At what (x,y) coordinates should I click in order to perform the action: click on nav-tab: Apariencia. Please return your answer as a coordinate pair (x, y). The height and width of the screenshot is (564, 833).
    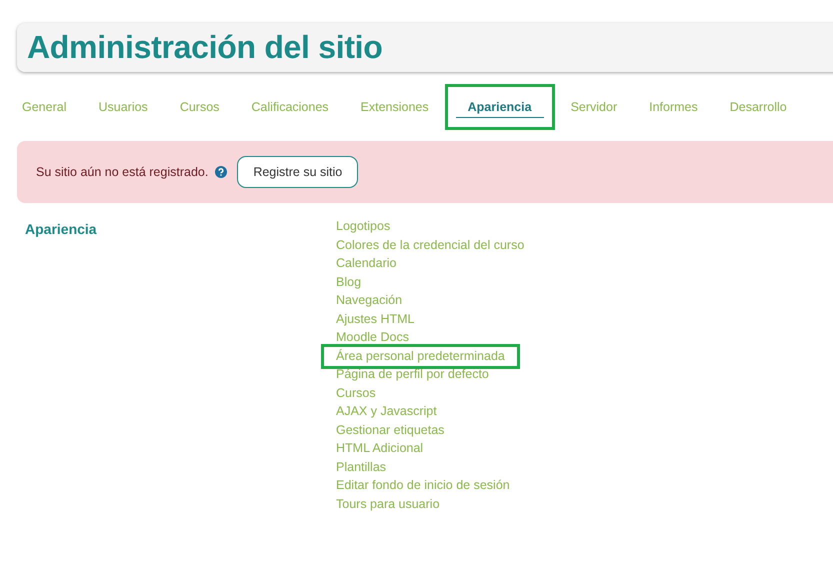
    Looking at the image, I should click on (499, 107).